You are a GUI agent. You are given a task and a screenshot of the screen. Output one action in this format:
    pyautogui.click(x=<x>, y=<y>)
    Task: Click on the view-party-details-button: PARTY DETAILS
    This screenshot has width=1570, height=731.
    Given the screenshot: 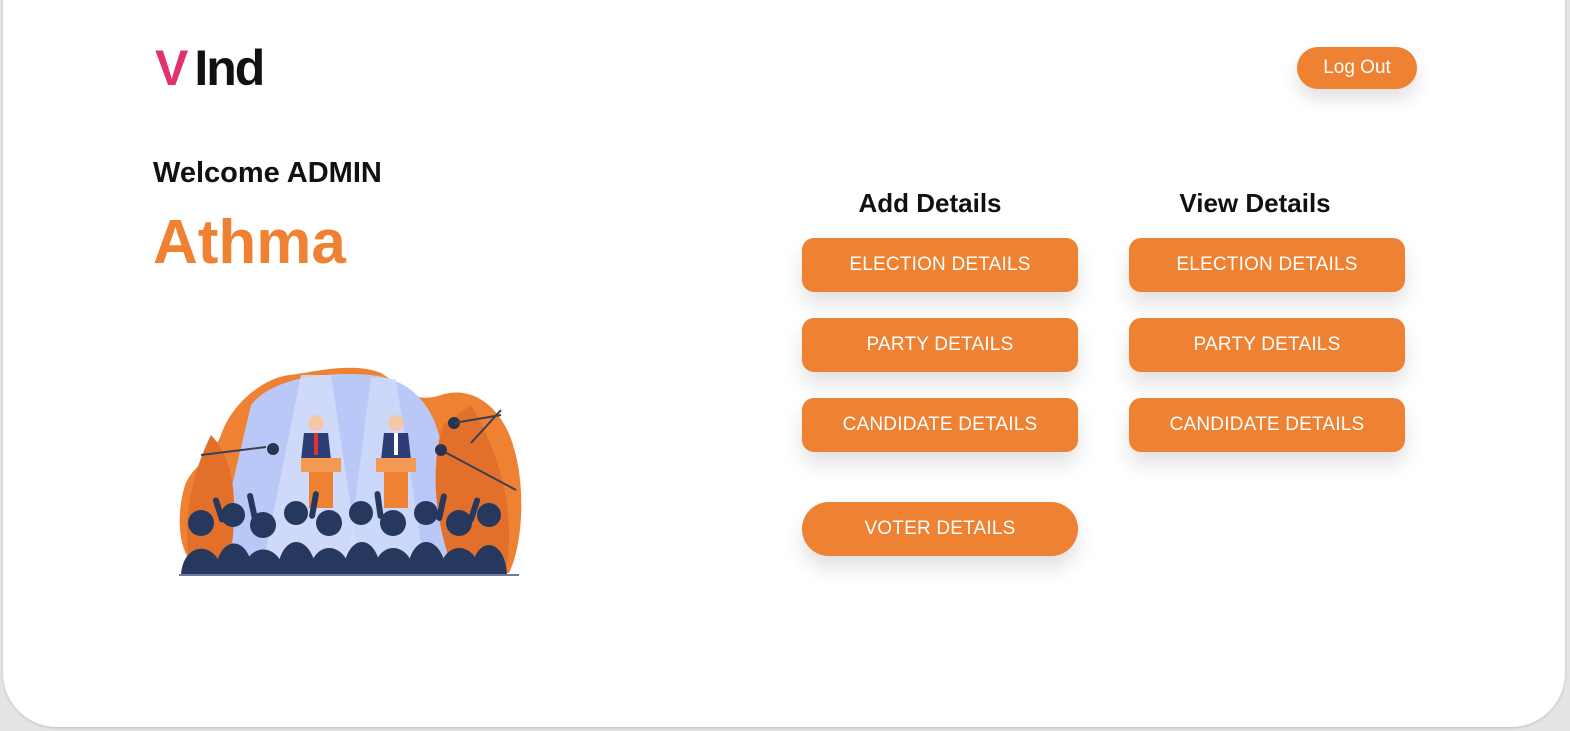 What is the action you would take?
    pyautogui.click(x=1267, y=345)
    